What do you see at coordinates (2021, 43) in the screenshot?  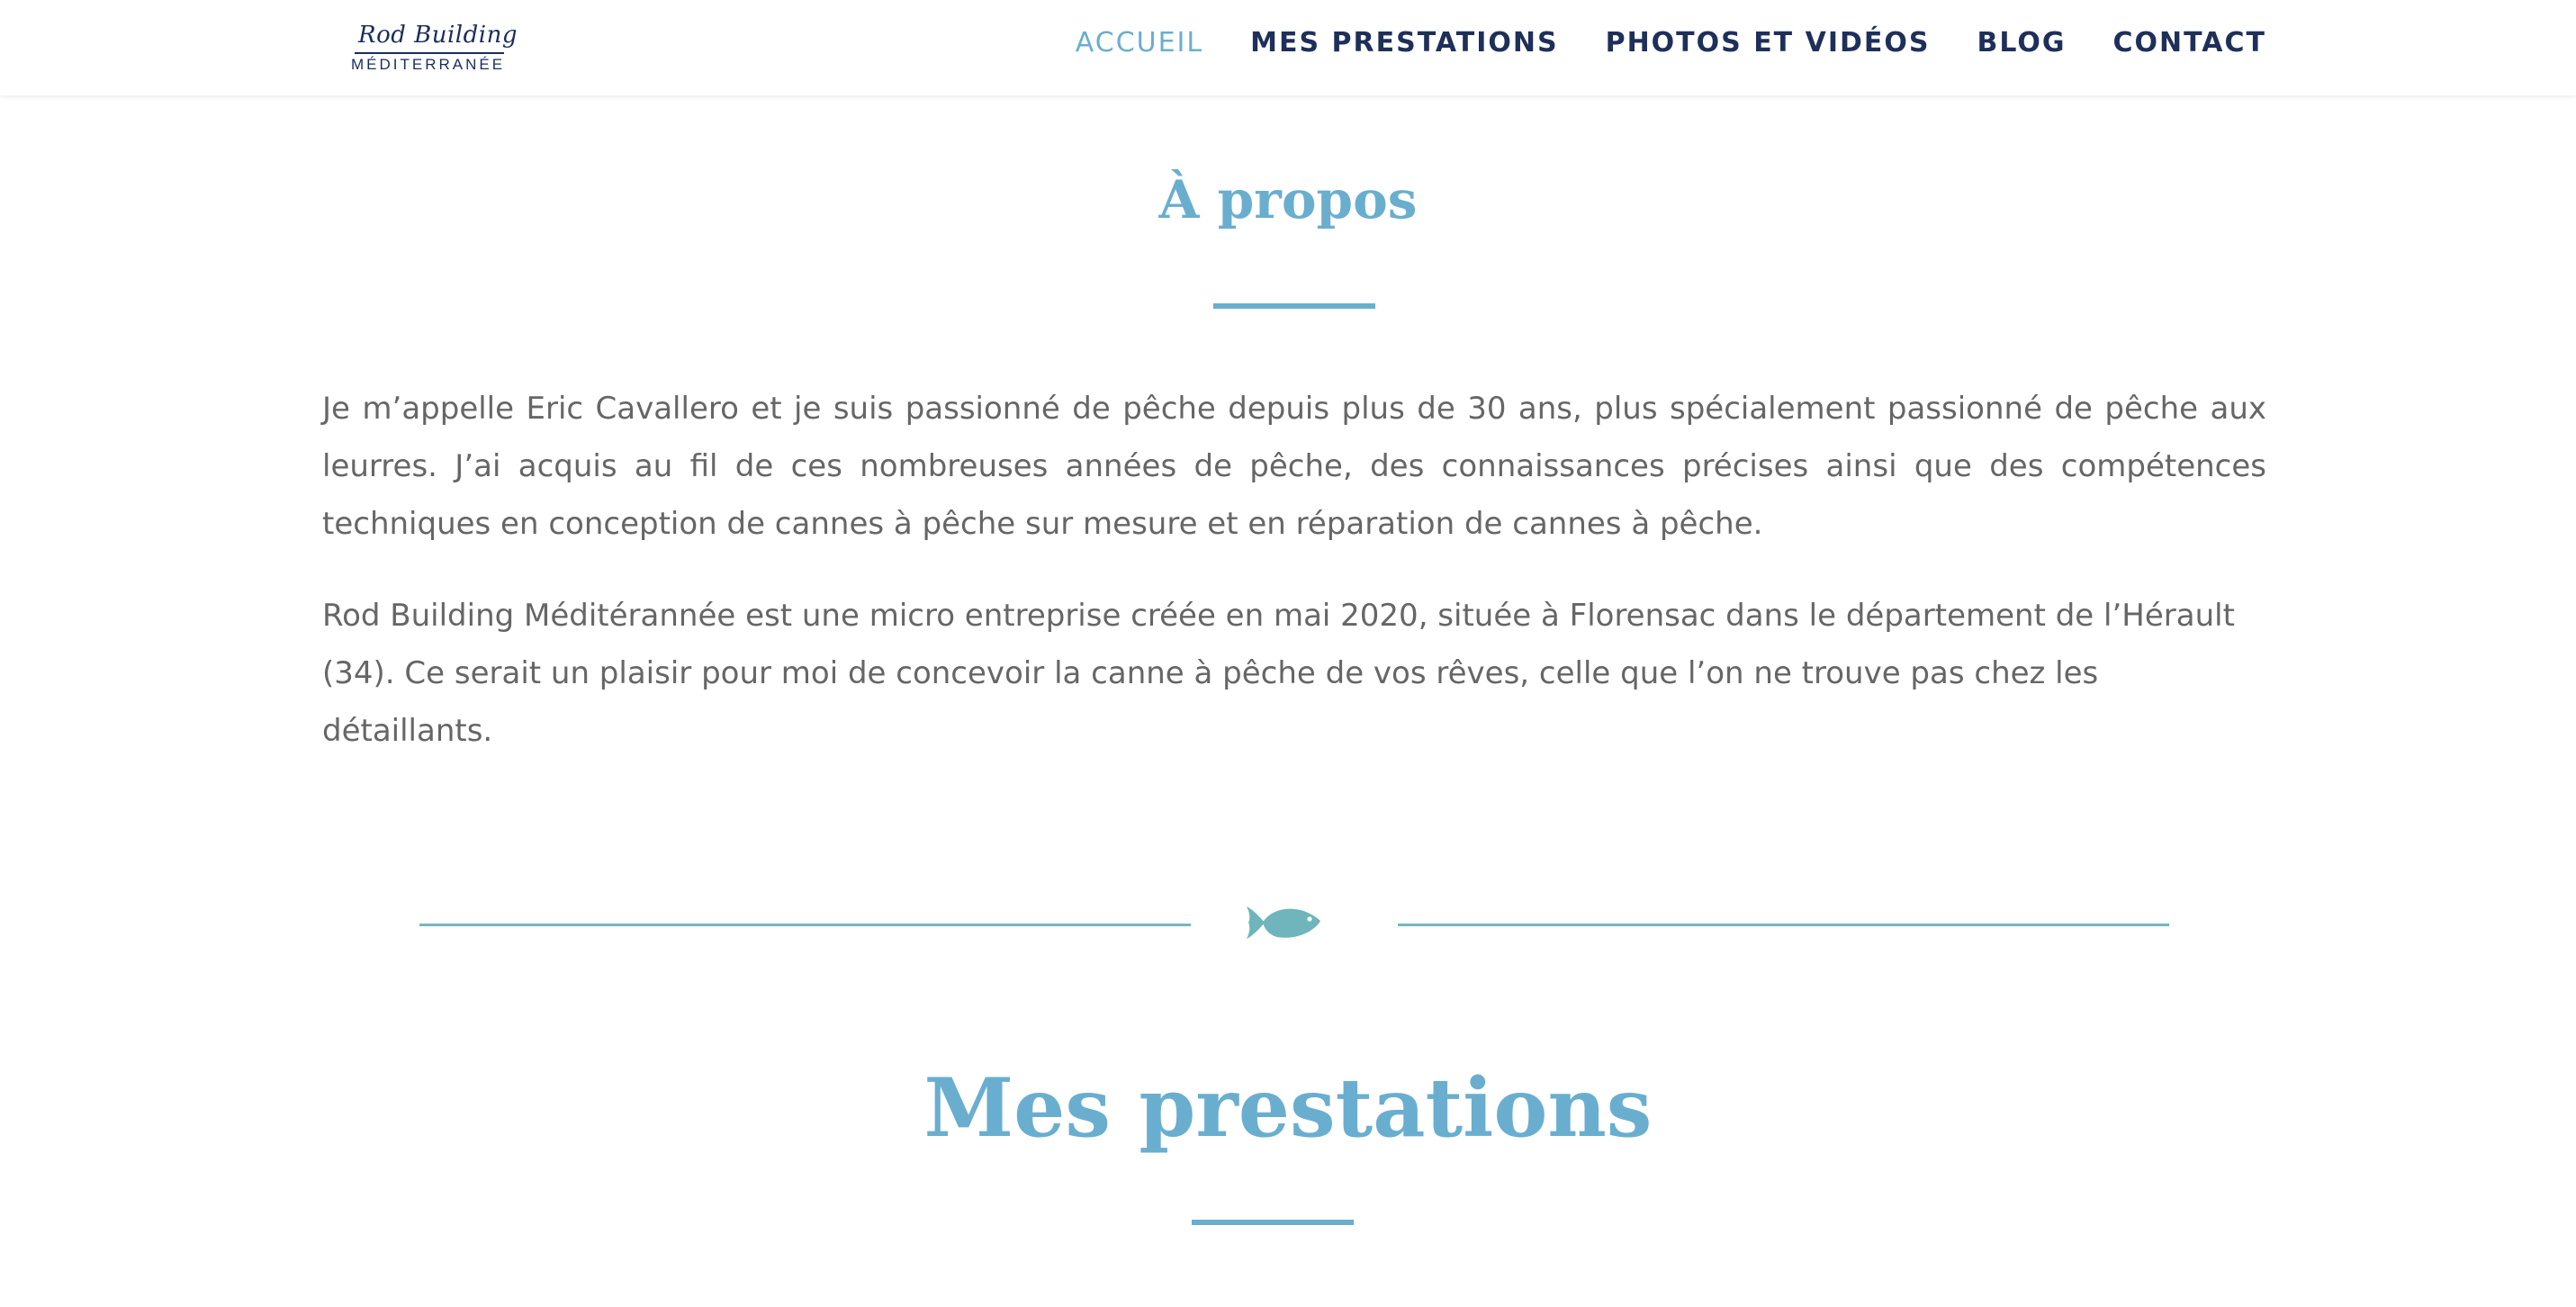 I see `nav-item-blog: BLOG` at bounding box center [2021, 43].